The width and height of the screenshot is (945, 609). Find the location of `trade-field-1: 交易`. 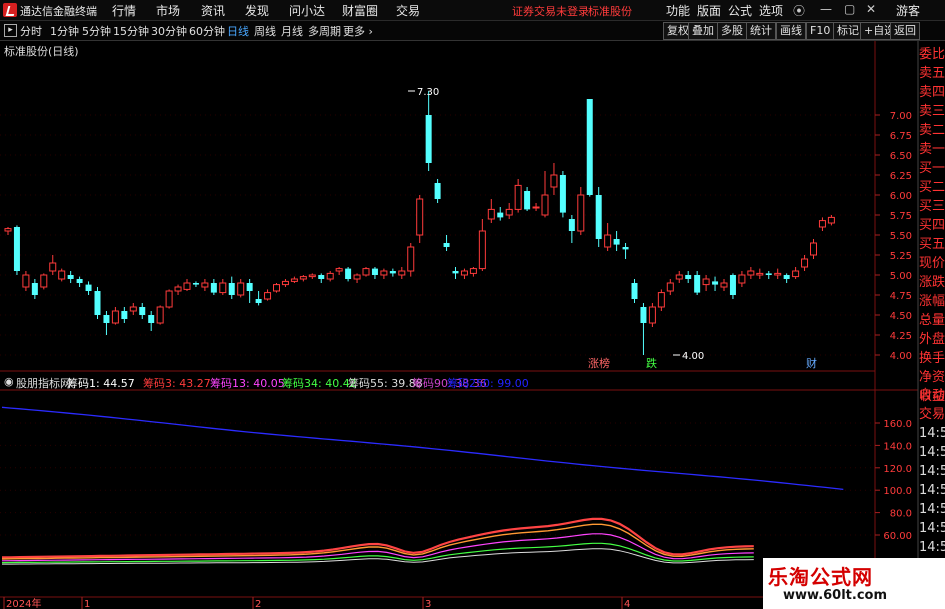

trade-field-1: 交易 is located at coordinates (932, 414).